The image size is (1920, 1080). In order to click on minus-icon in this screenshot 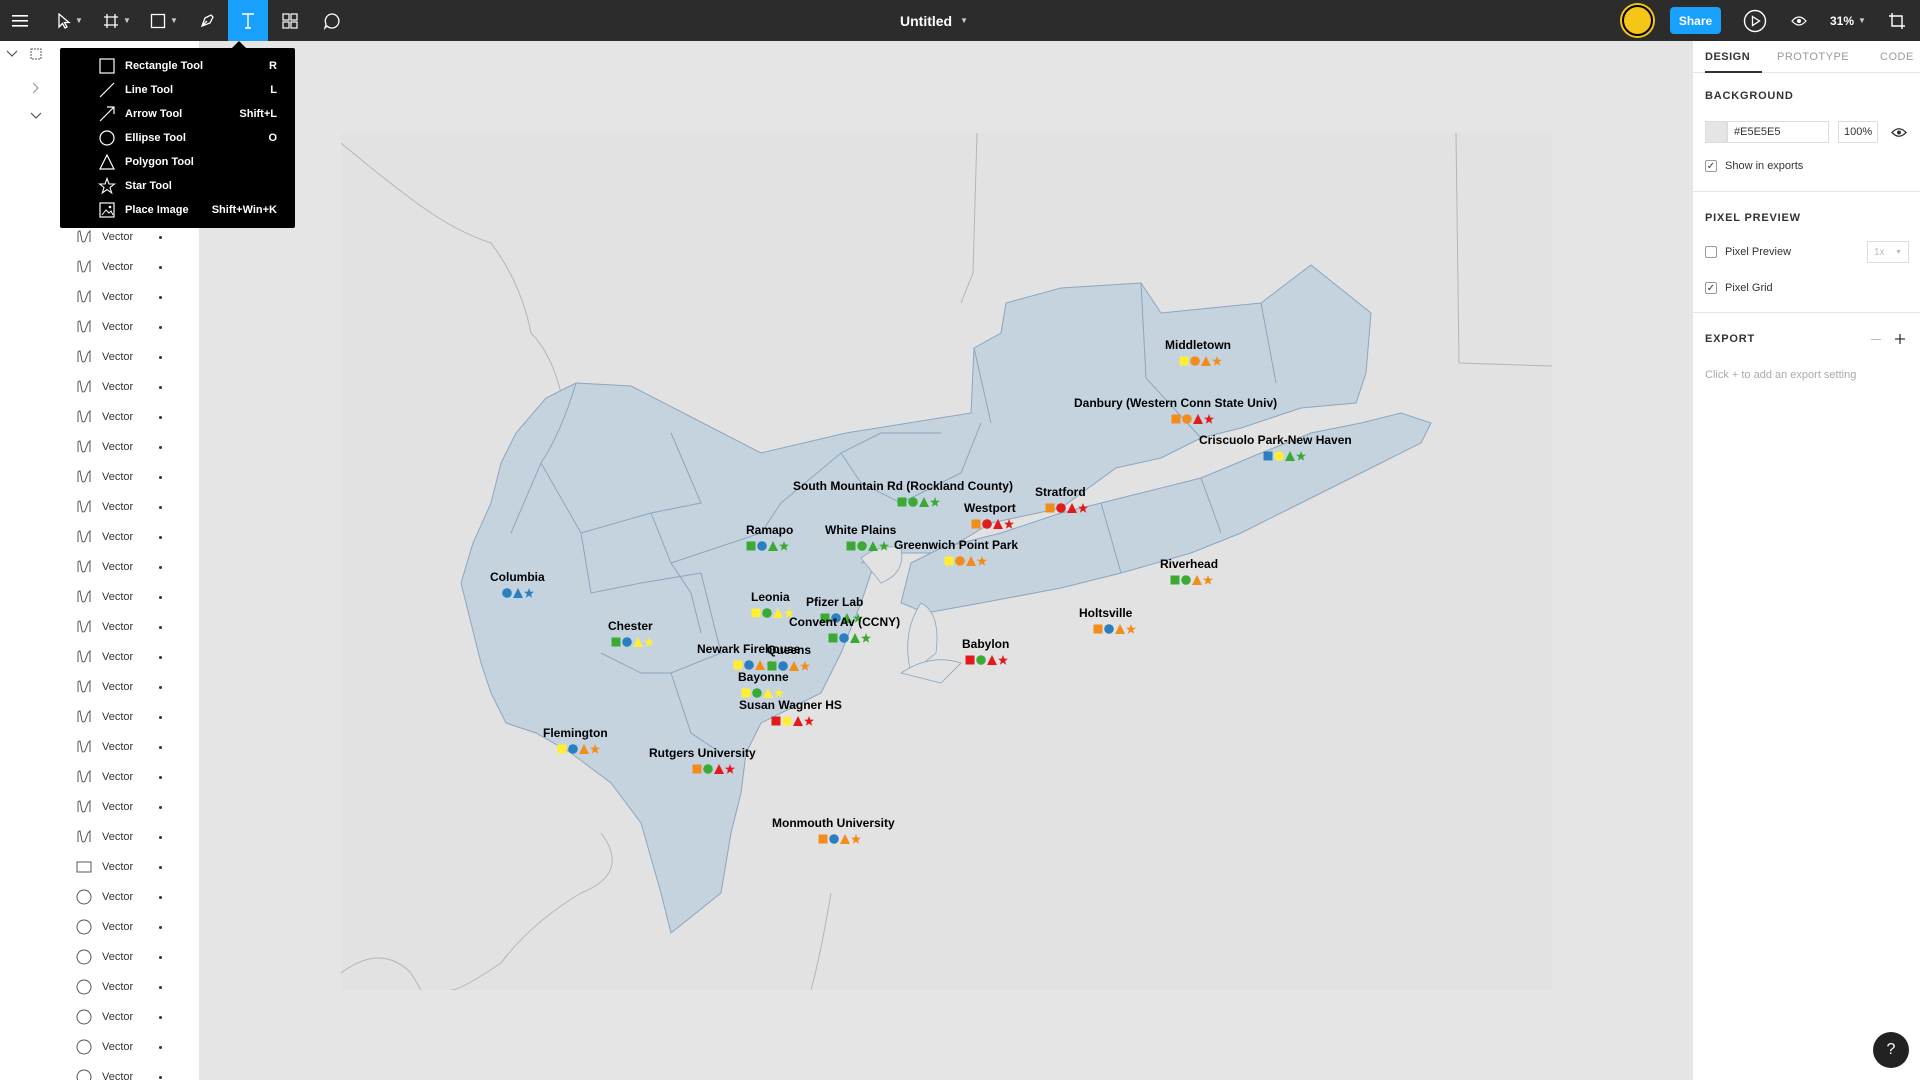, I will do `click(1876, 339)`.